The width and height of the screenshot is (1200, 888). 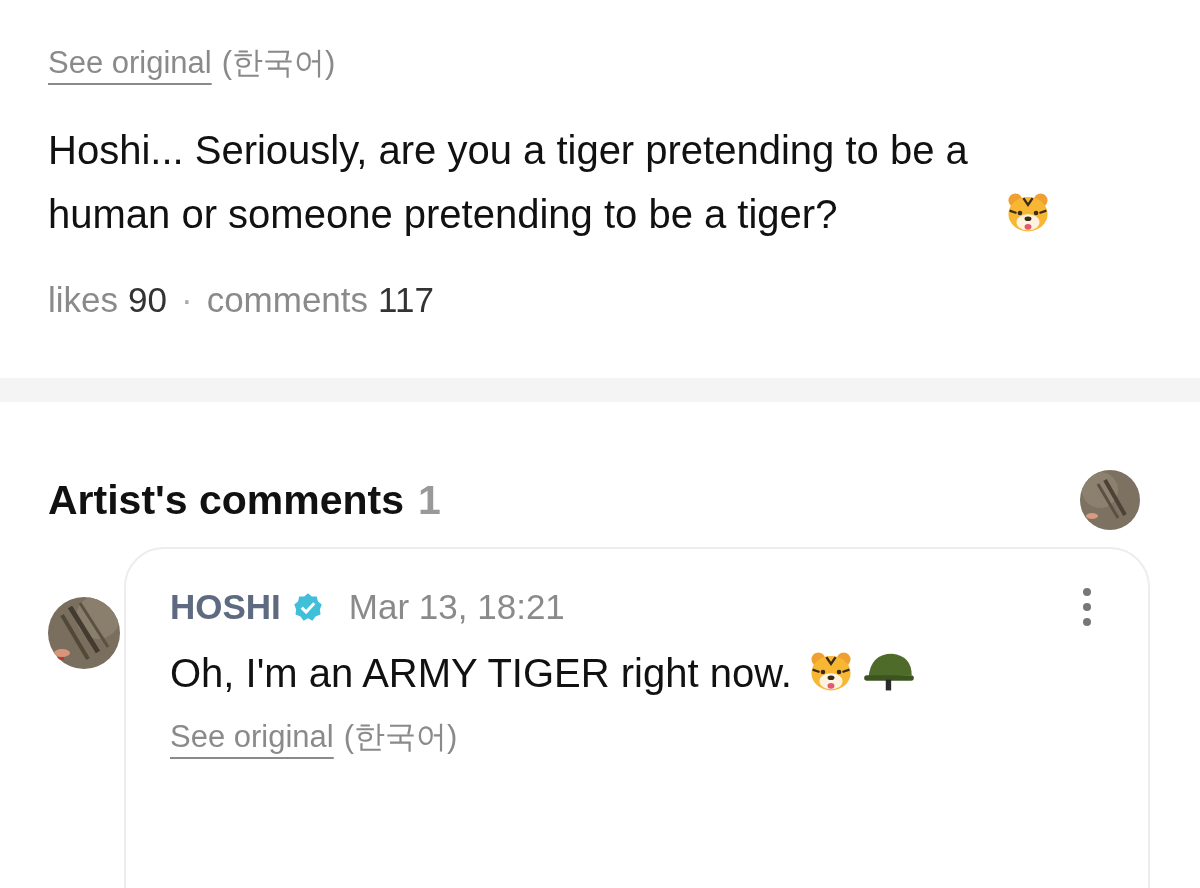 What do you see at coordinates (147, 300) in the screenshot?
I see `likes-count: 90` at bounding box center [147, 300].